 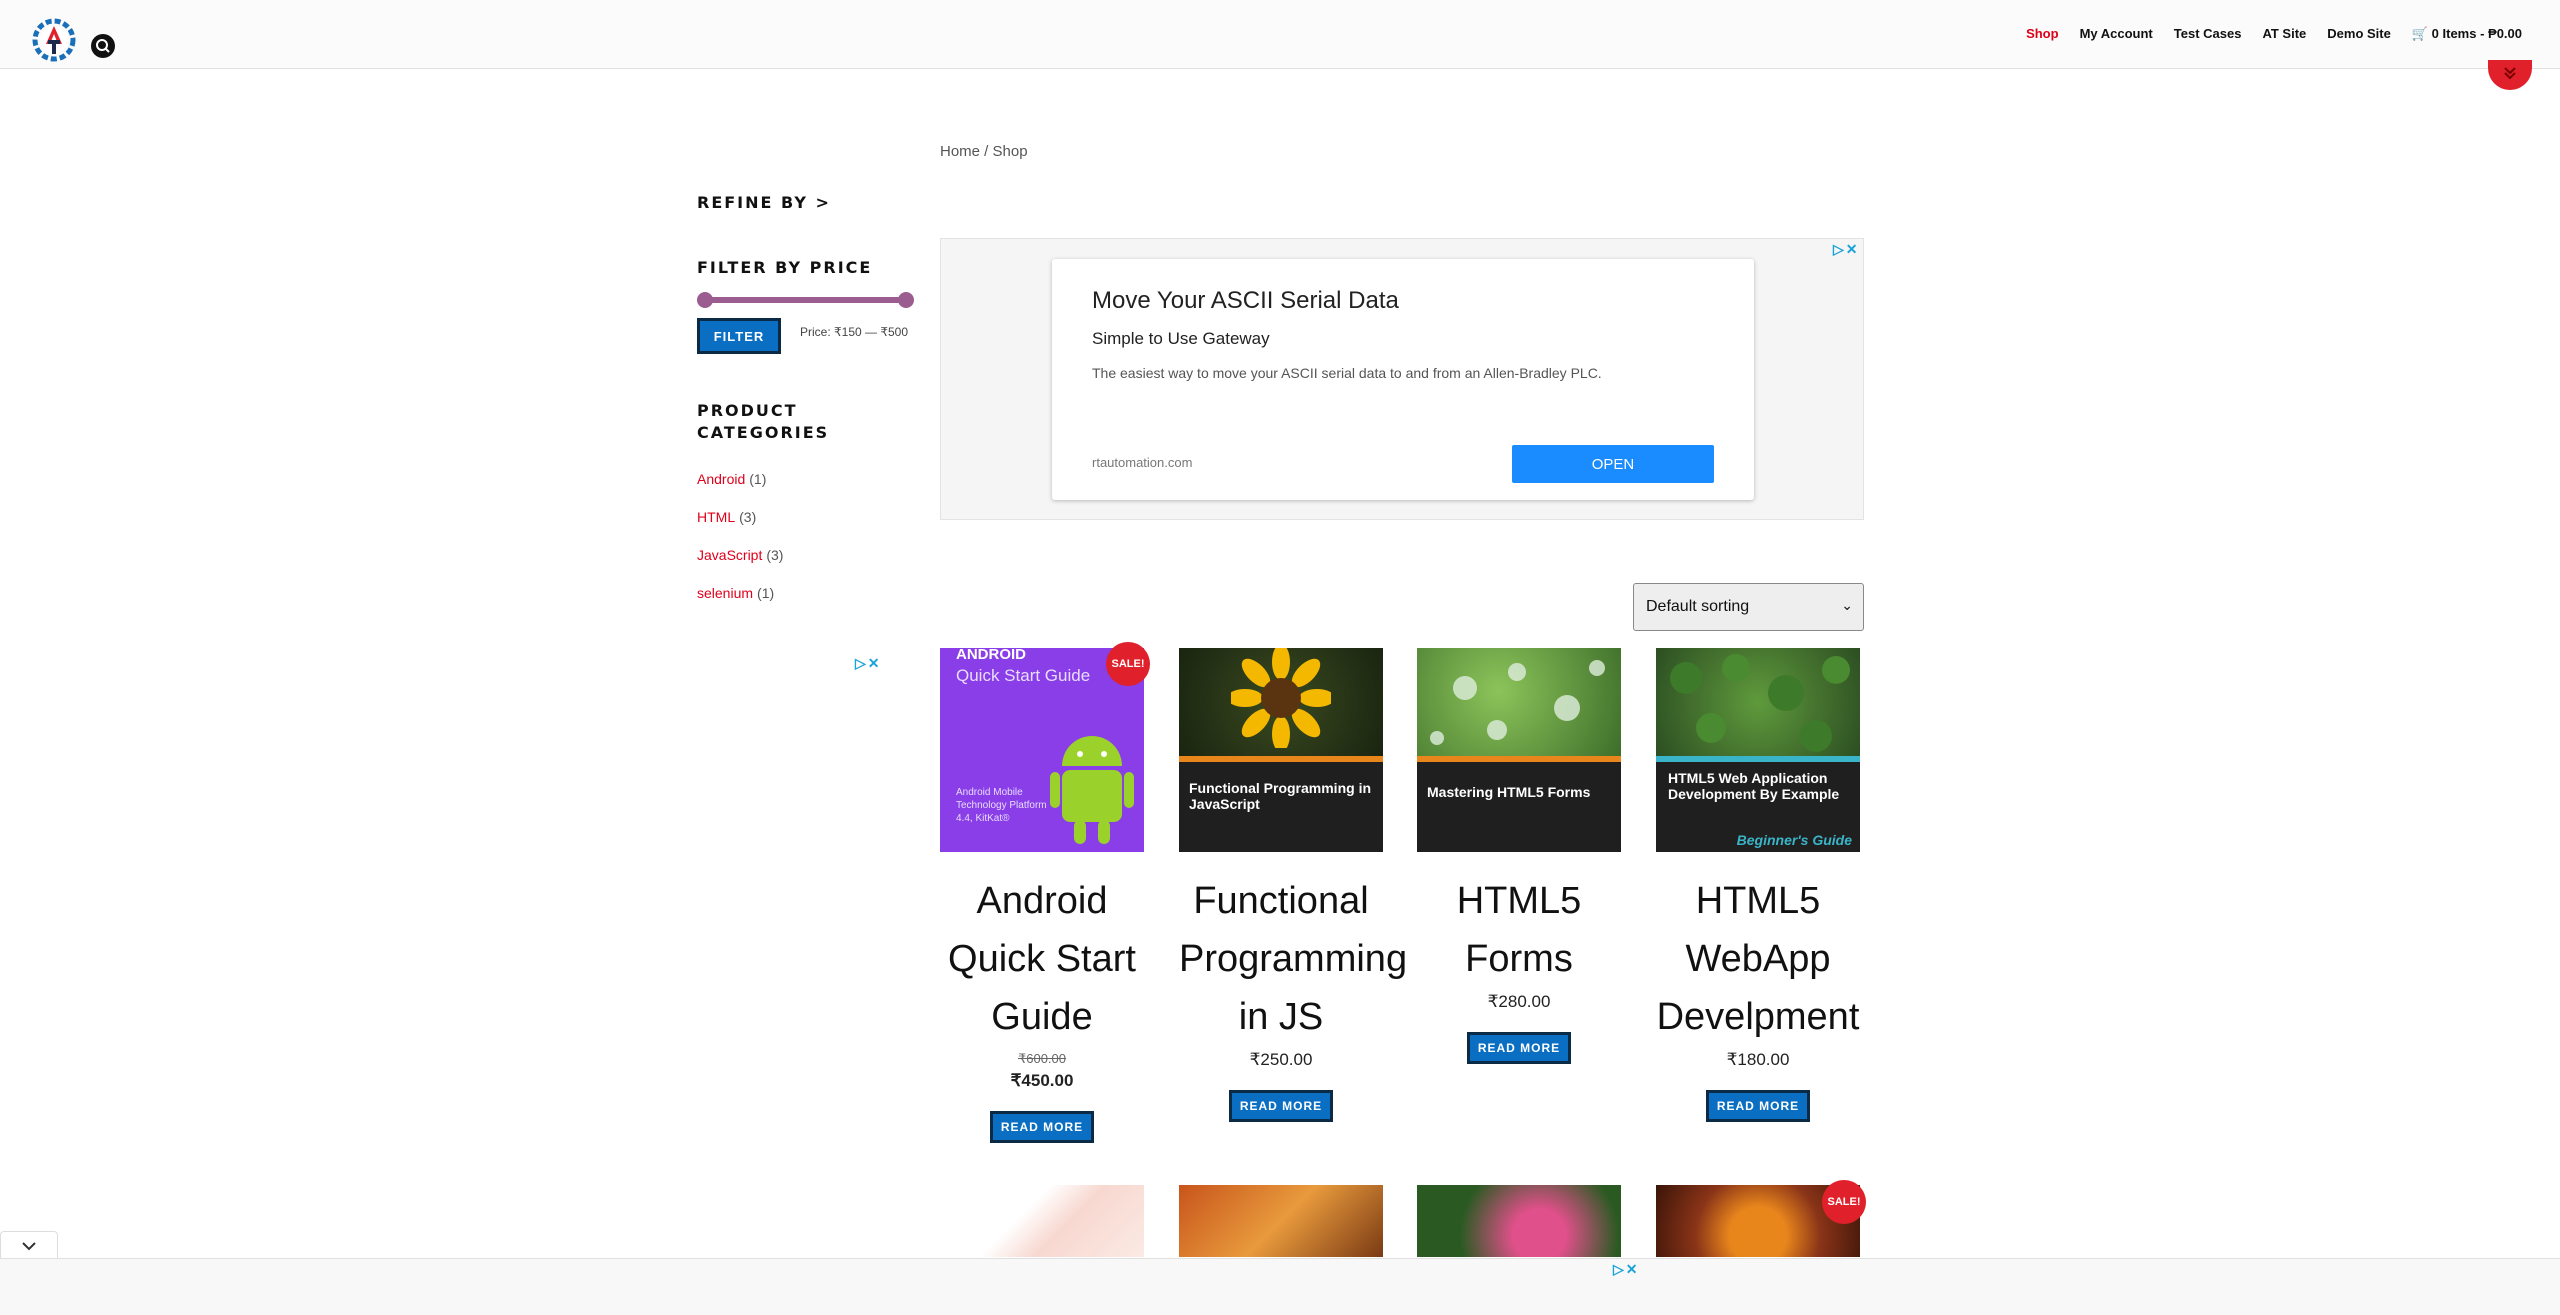 I want to click on water-drops-icon, so click(x=1517, y=702).